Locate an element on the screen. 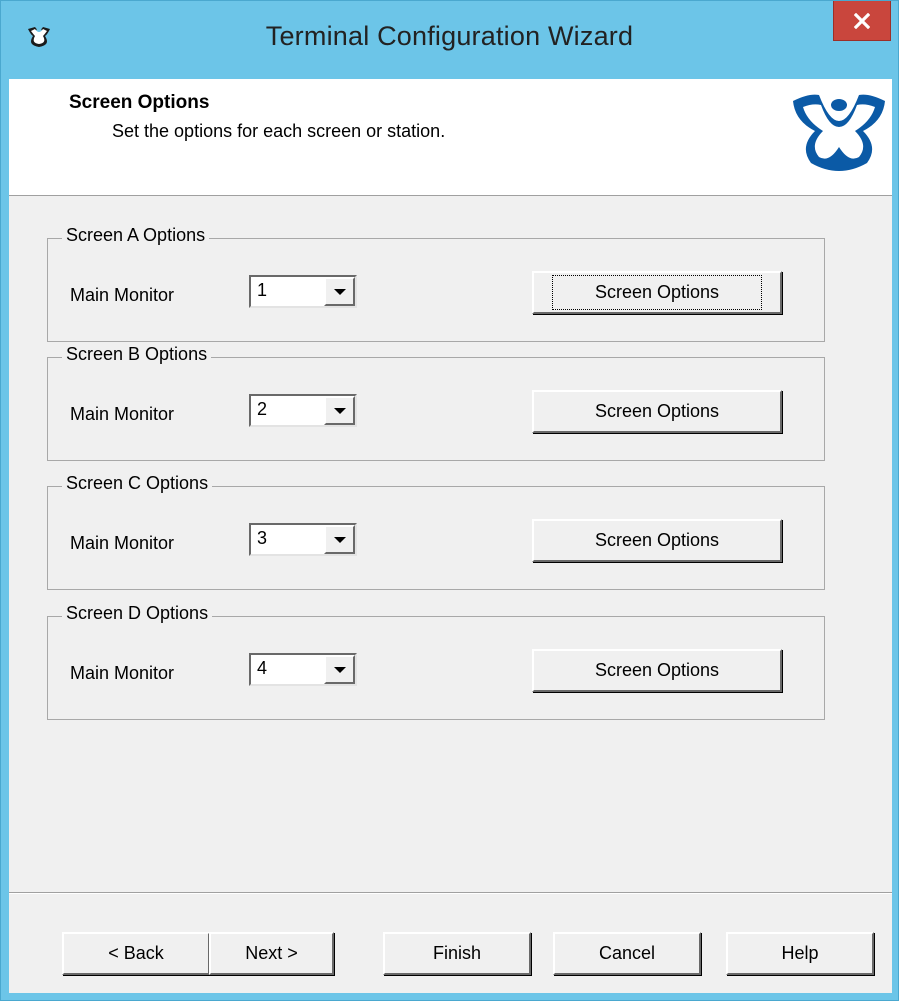  group-label: Screen C Options is located at coordinates (137, 483).